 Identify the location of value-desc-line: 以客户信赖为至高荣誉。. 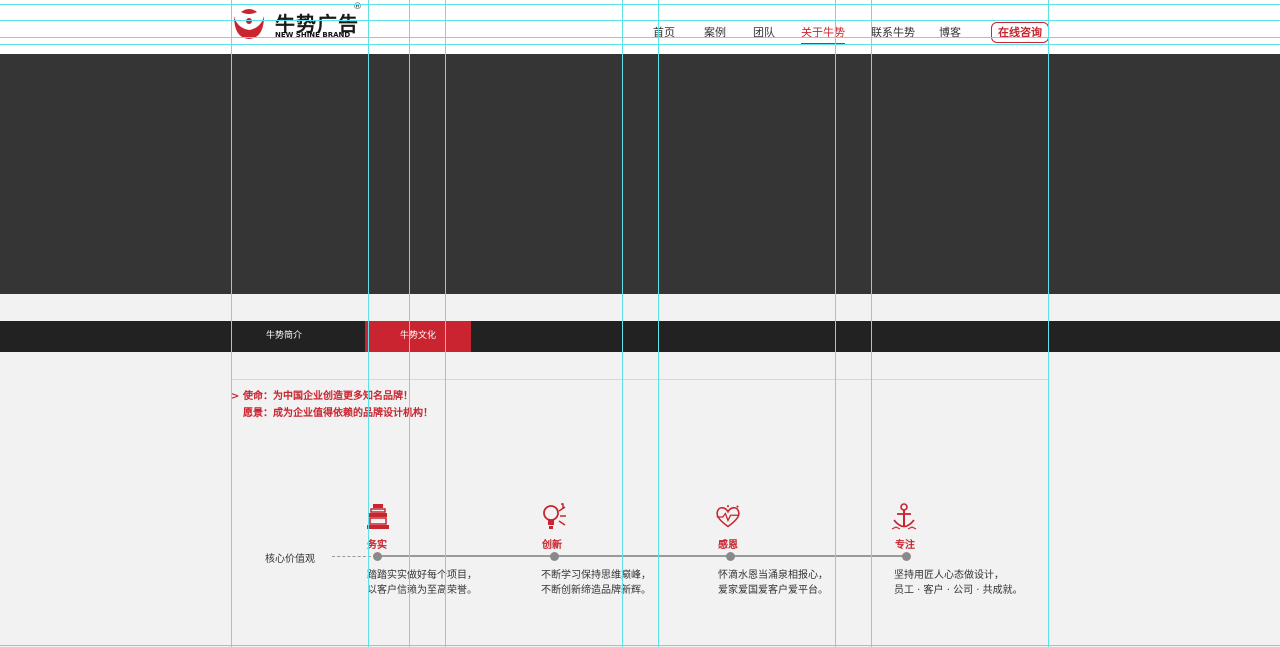
(422, 590).